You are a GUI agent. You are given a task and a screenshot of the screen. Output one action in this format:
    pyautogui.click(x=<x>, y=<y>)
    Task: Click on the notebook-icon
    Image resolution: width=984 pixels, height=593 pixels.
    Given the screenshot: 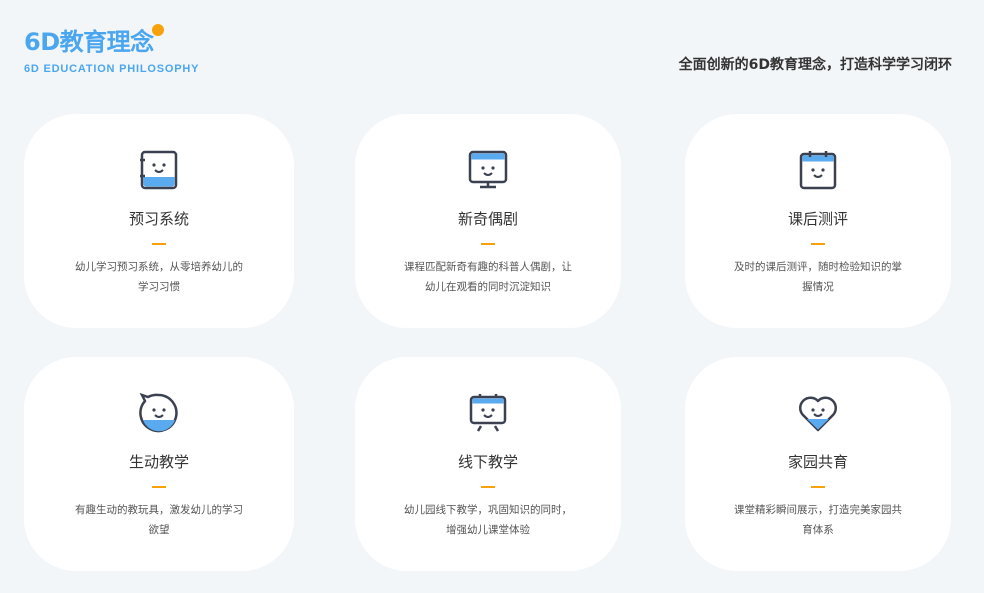 What is the action you would take?
    pyautogui.click(x=159, y=170)
    